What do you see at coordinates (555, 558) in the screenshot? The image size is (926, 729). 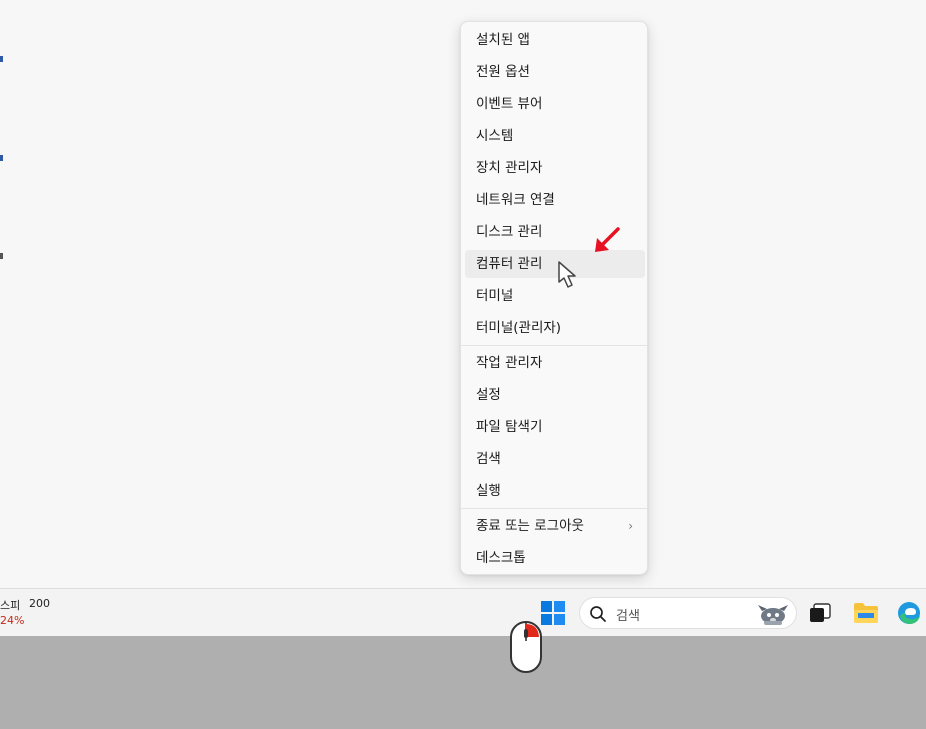 I see `menu-item-desktop: 데스크톱` at bounding box center [555, 558].